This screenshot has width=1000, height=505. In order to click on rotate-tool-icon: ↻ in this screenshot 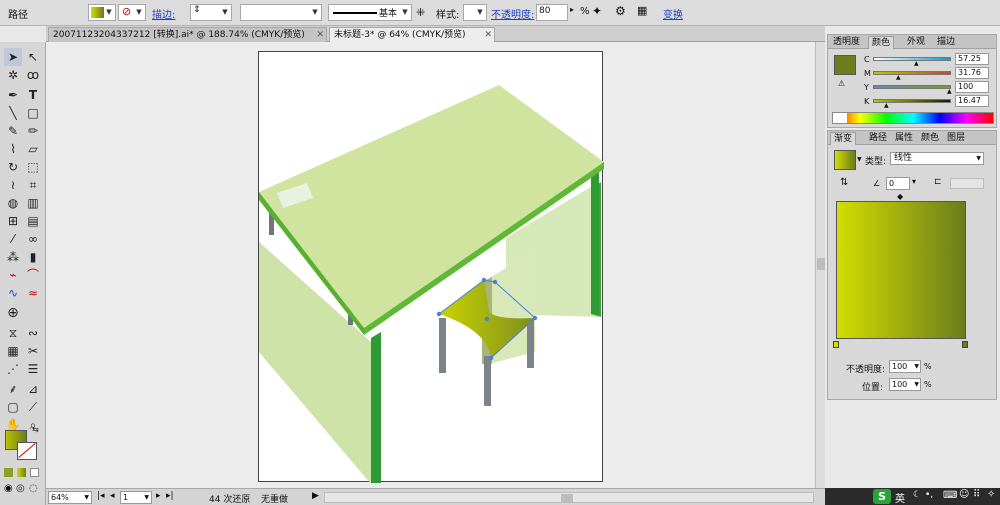, I will do `click(13, 167)`.